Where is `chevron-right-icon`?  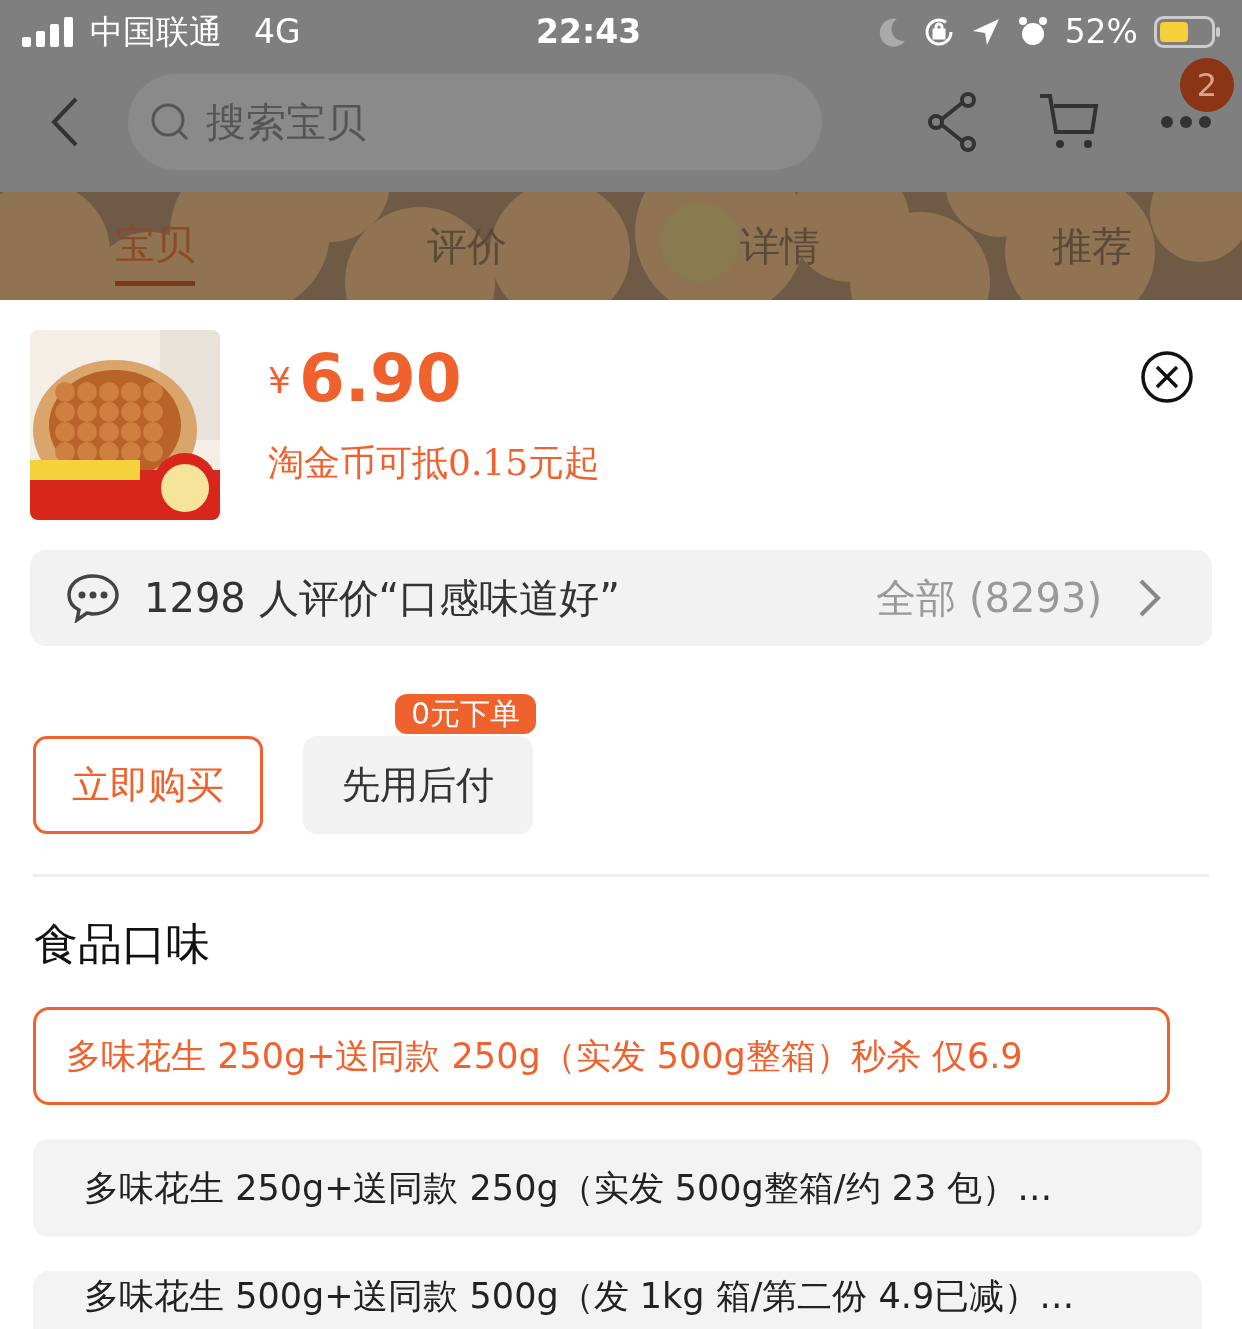 chevron-right-icon is located at coordinates (1150, 598).